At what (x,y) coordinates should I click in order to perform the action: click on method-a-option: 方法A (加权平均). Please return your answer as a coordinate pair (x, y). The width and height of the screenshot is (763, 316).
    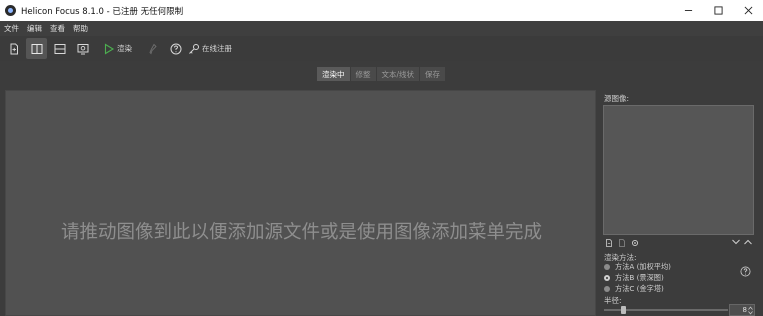
    Looking at the image, I should click on (637, 267).